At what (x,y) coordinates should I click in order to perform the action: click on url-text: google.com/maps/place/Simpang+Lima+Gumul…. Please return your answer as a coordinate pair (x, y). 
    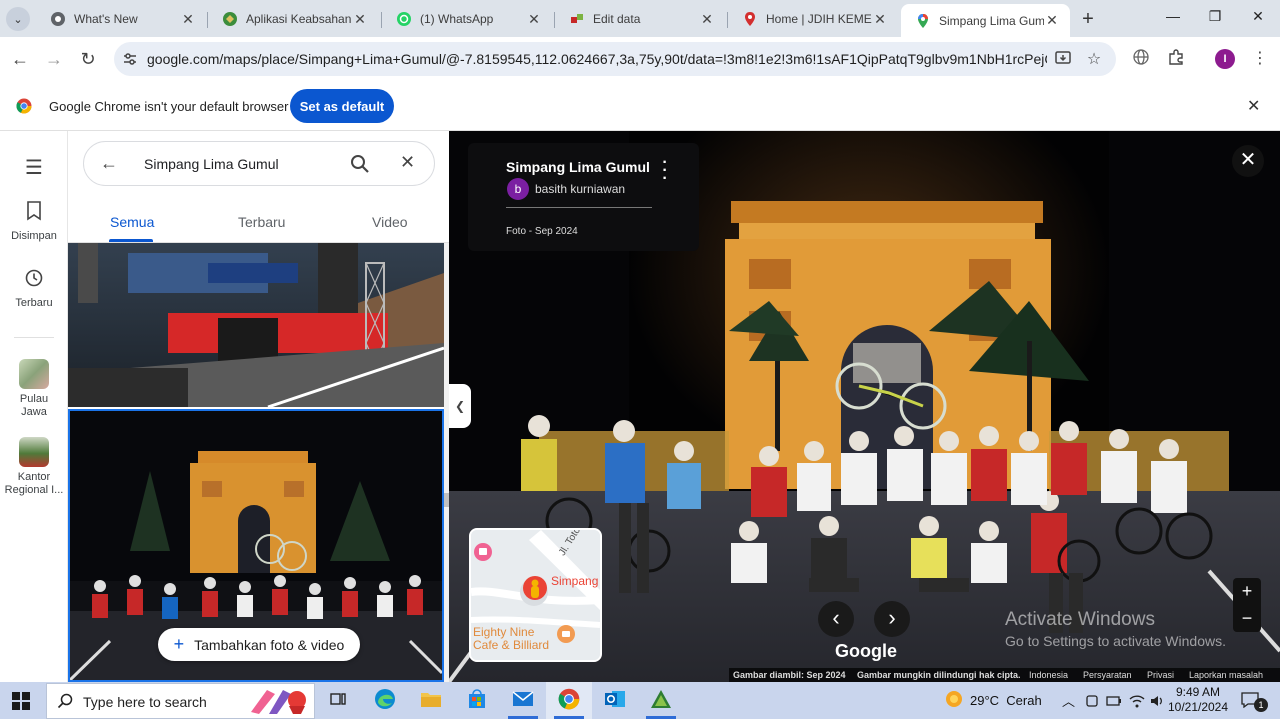
    Looking at the image, I should click on (597, 59).